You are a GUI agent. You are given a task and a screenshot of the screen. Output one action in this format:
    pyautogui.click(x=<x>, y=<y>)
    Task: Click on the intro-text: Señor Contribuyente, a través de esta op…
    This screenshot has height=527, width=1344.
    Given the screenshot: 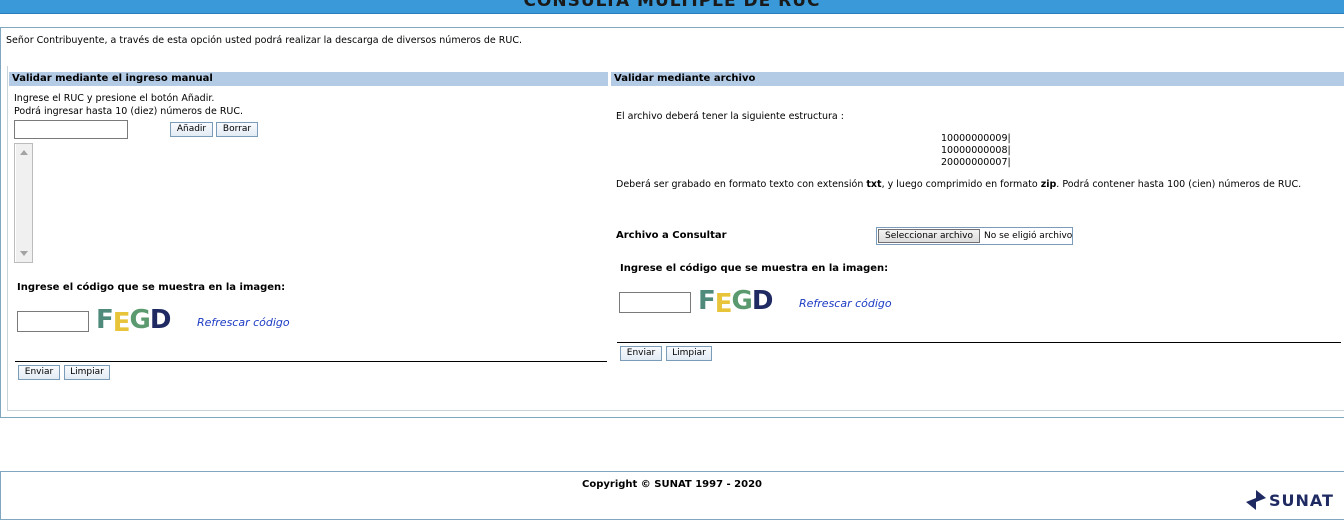 What is the action you would take?
    pyautogui.click(x=264, y=40)
    